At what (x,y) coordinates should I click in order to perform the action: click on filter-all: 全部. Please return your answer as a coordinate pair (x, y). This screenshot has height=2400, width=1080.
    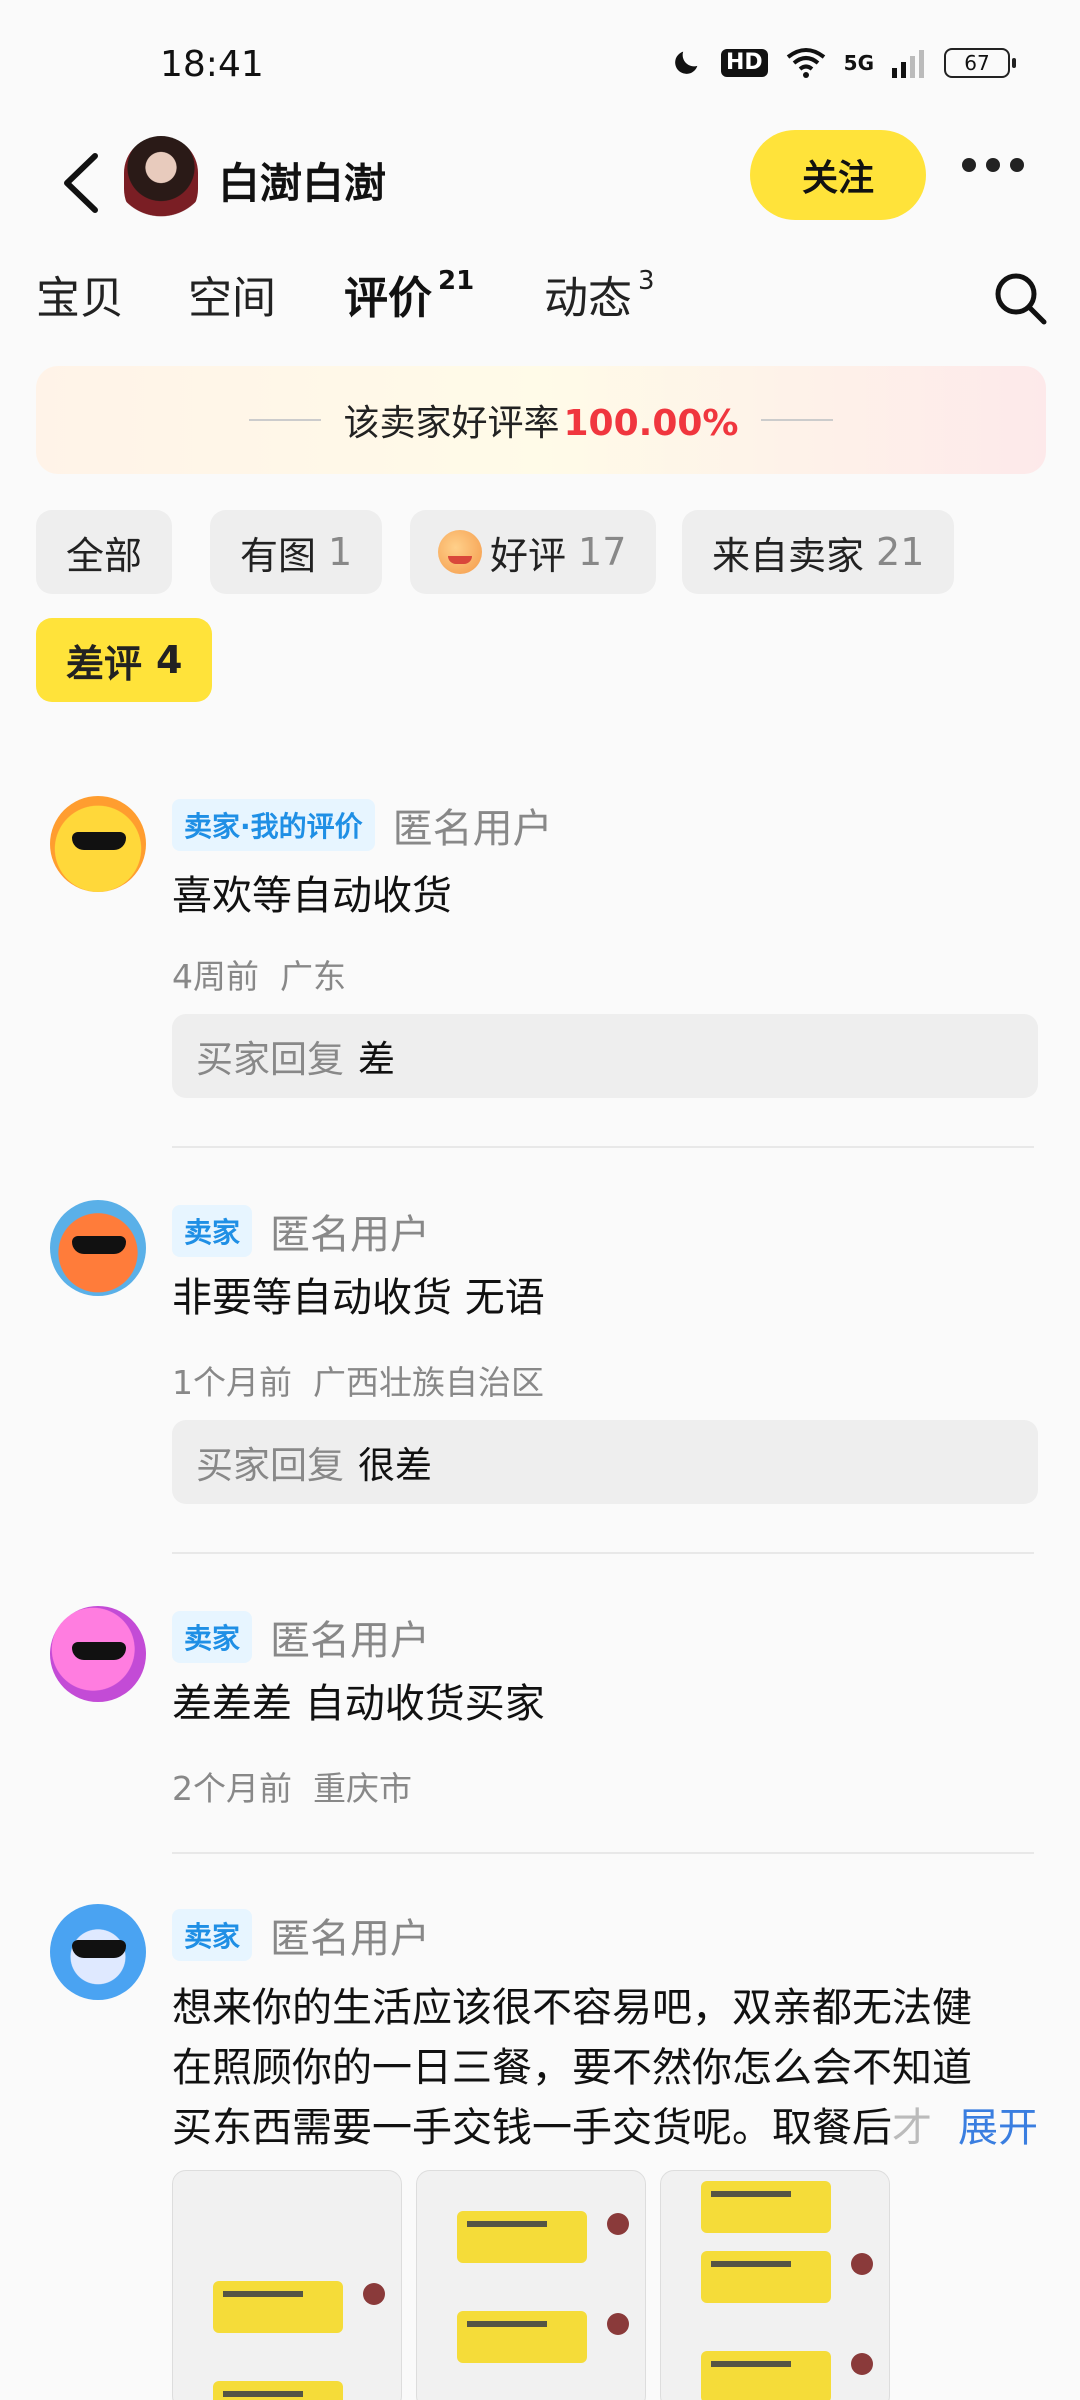
    Looking at the image, I should click on (104, 552).